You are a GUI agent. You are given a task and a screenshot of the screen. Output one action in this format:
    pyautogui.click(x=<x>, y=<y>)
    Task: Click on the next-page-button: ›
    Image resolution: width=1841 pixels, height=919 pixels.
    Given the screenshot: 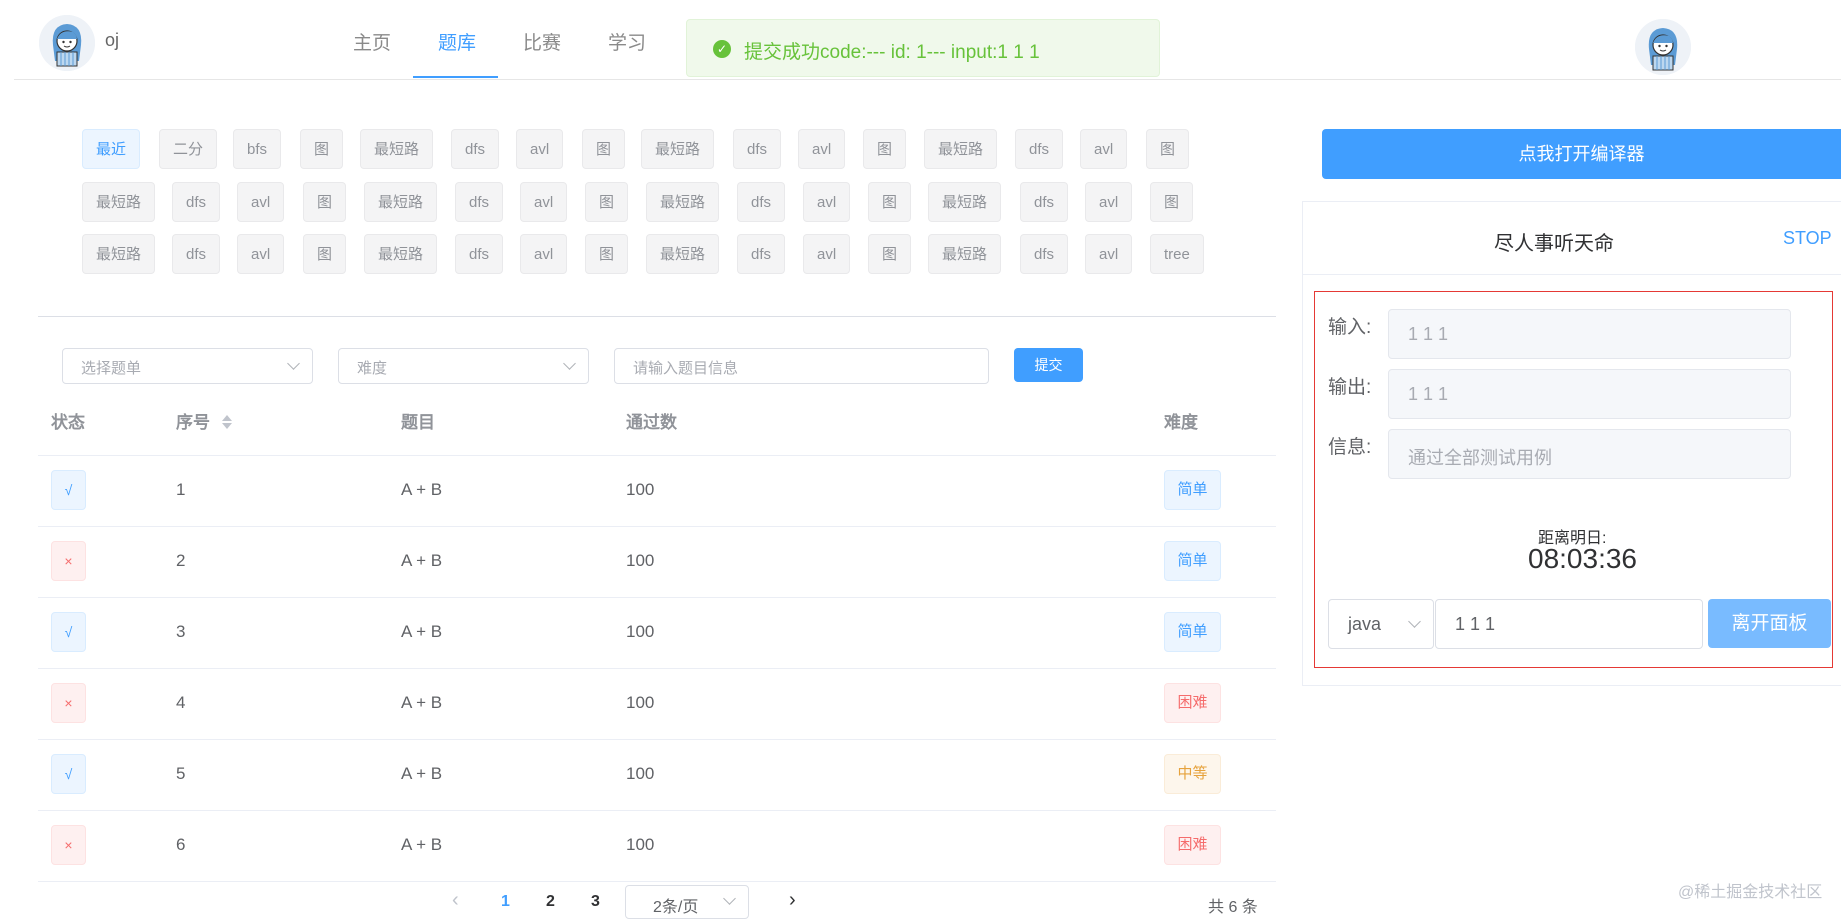 What is the action you would take?
    pyautogui.click(x=792, y=900)
    